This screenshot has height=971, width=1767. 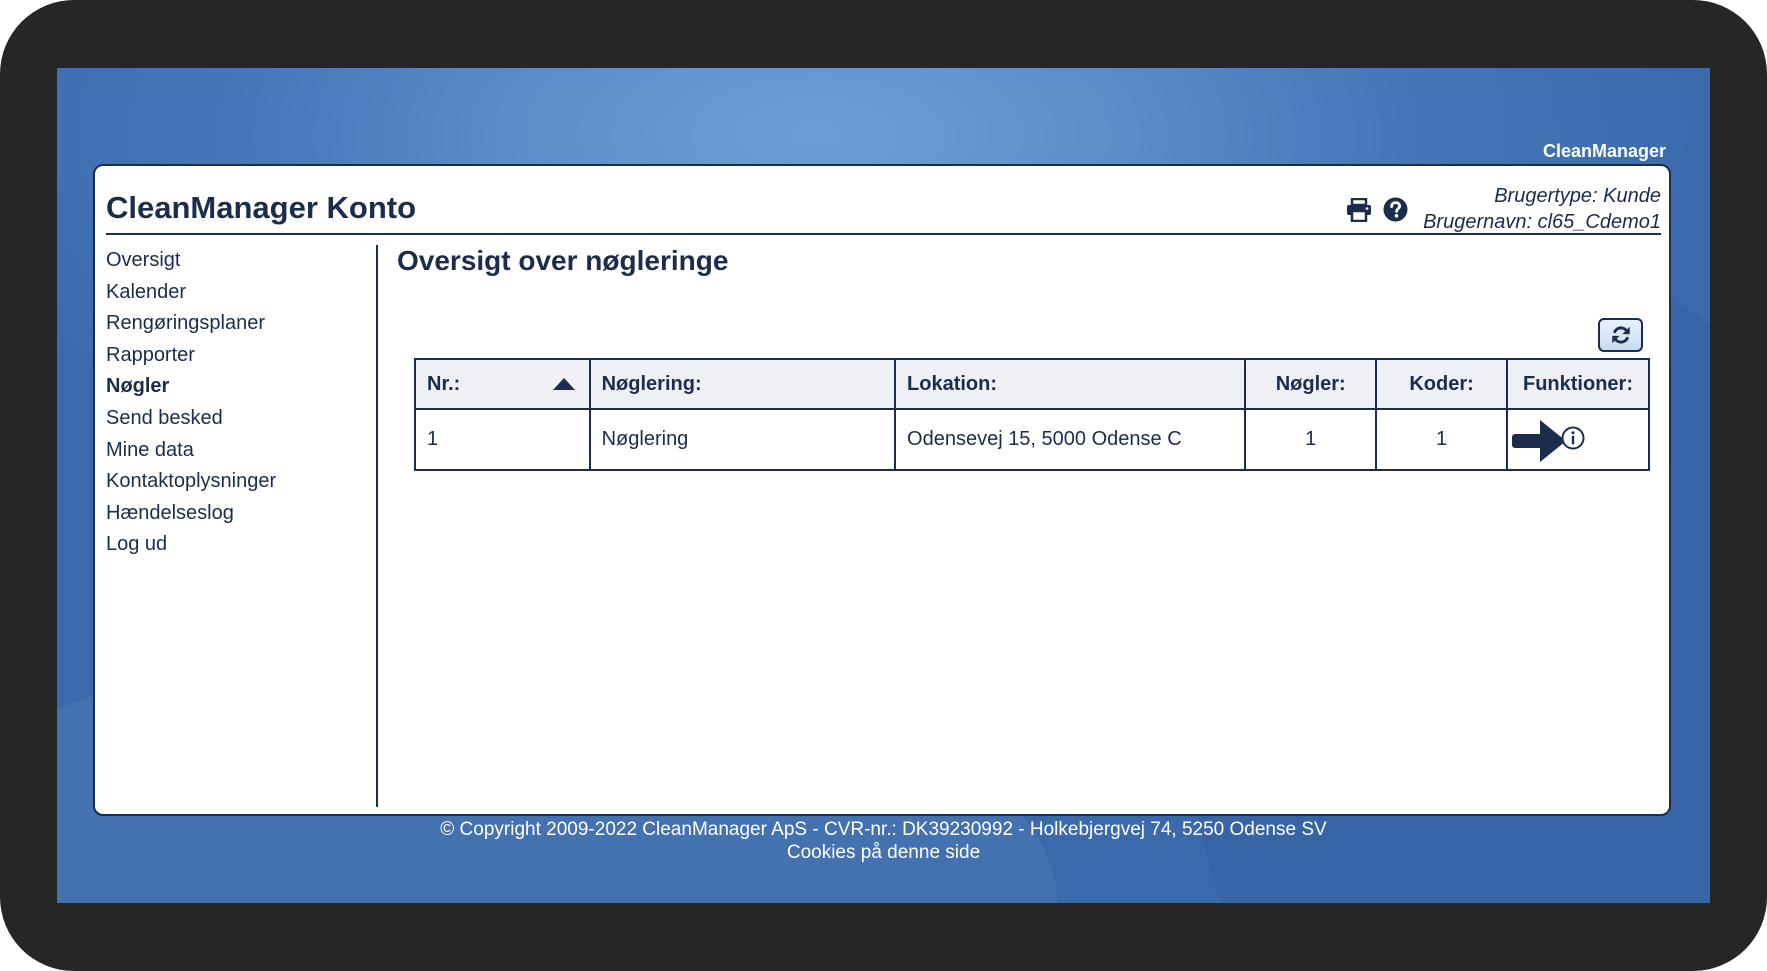 What do you see at coordinates (1070, 439) in the screenshot?
I see `cell-lokation: Odensevej 15, 5000 Odense C` at bounding box center [1070, 439].